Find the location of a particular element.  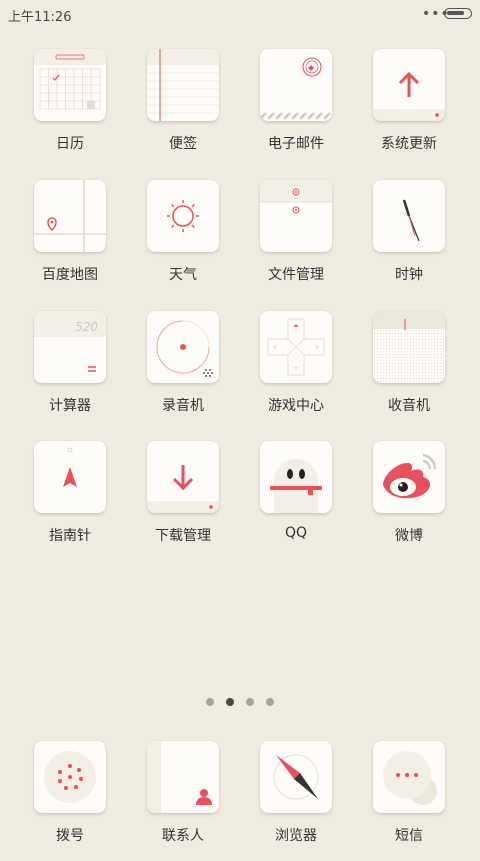

app-weather: 天气 is located at coordinates (182, 240).